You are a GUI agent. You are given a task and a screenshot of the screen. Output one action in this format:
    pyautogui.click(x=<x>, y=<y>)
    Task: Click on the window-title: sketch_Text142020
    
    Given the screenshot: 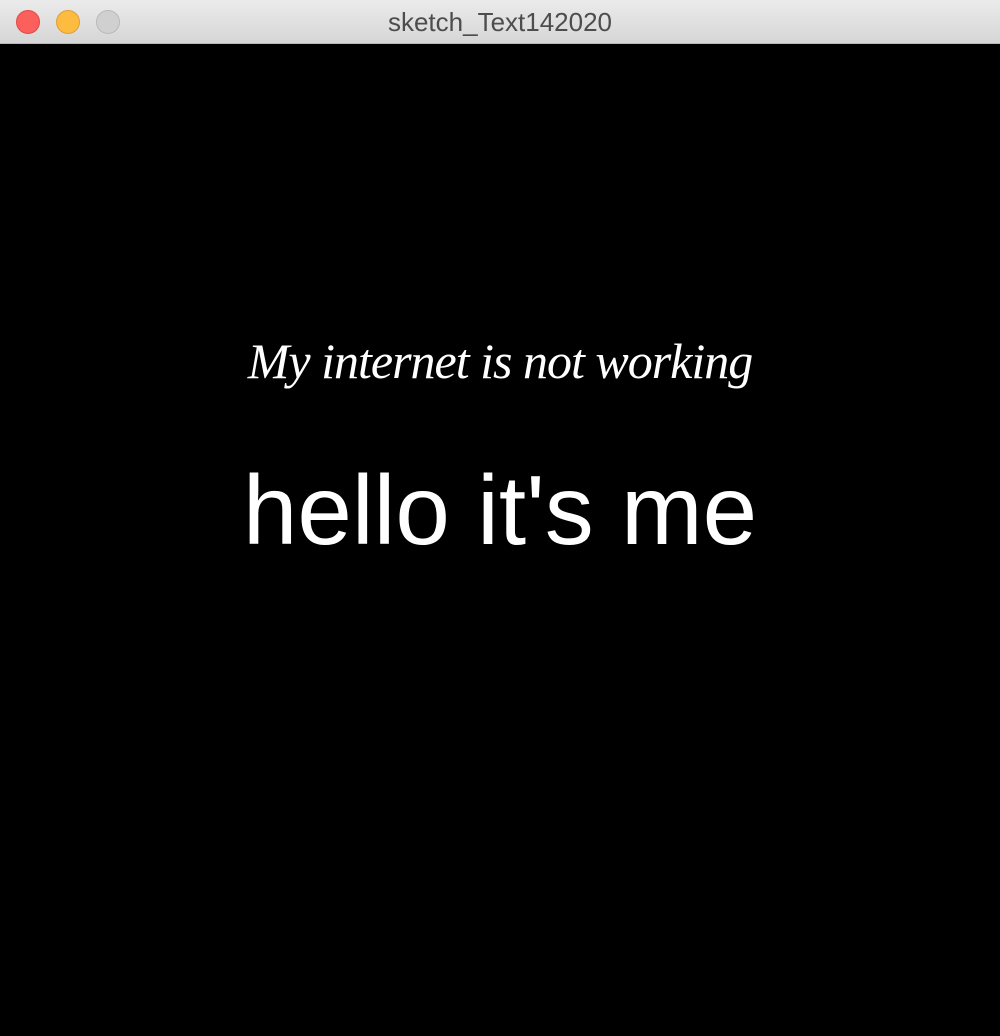 What is the action you would take?
    pyautogui.click(x=500, y=22)
    